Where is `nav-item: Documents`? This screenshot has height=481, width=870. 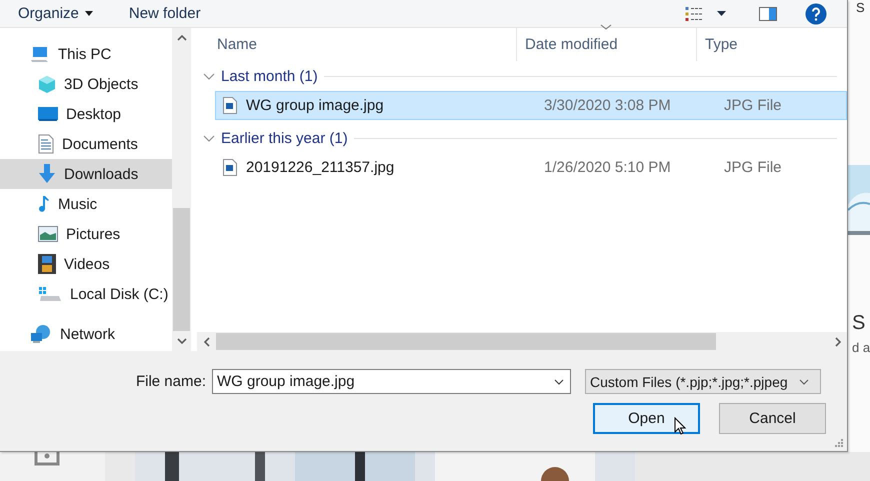 nav-item: Documents is located at coordinates (86, 144).